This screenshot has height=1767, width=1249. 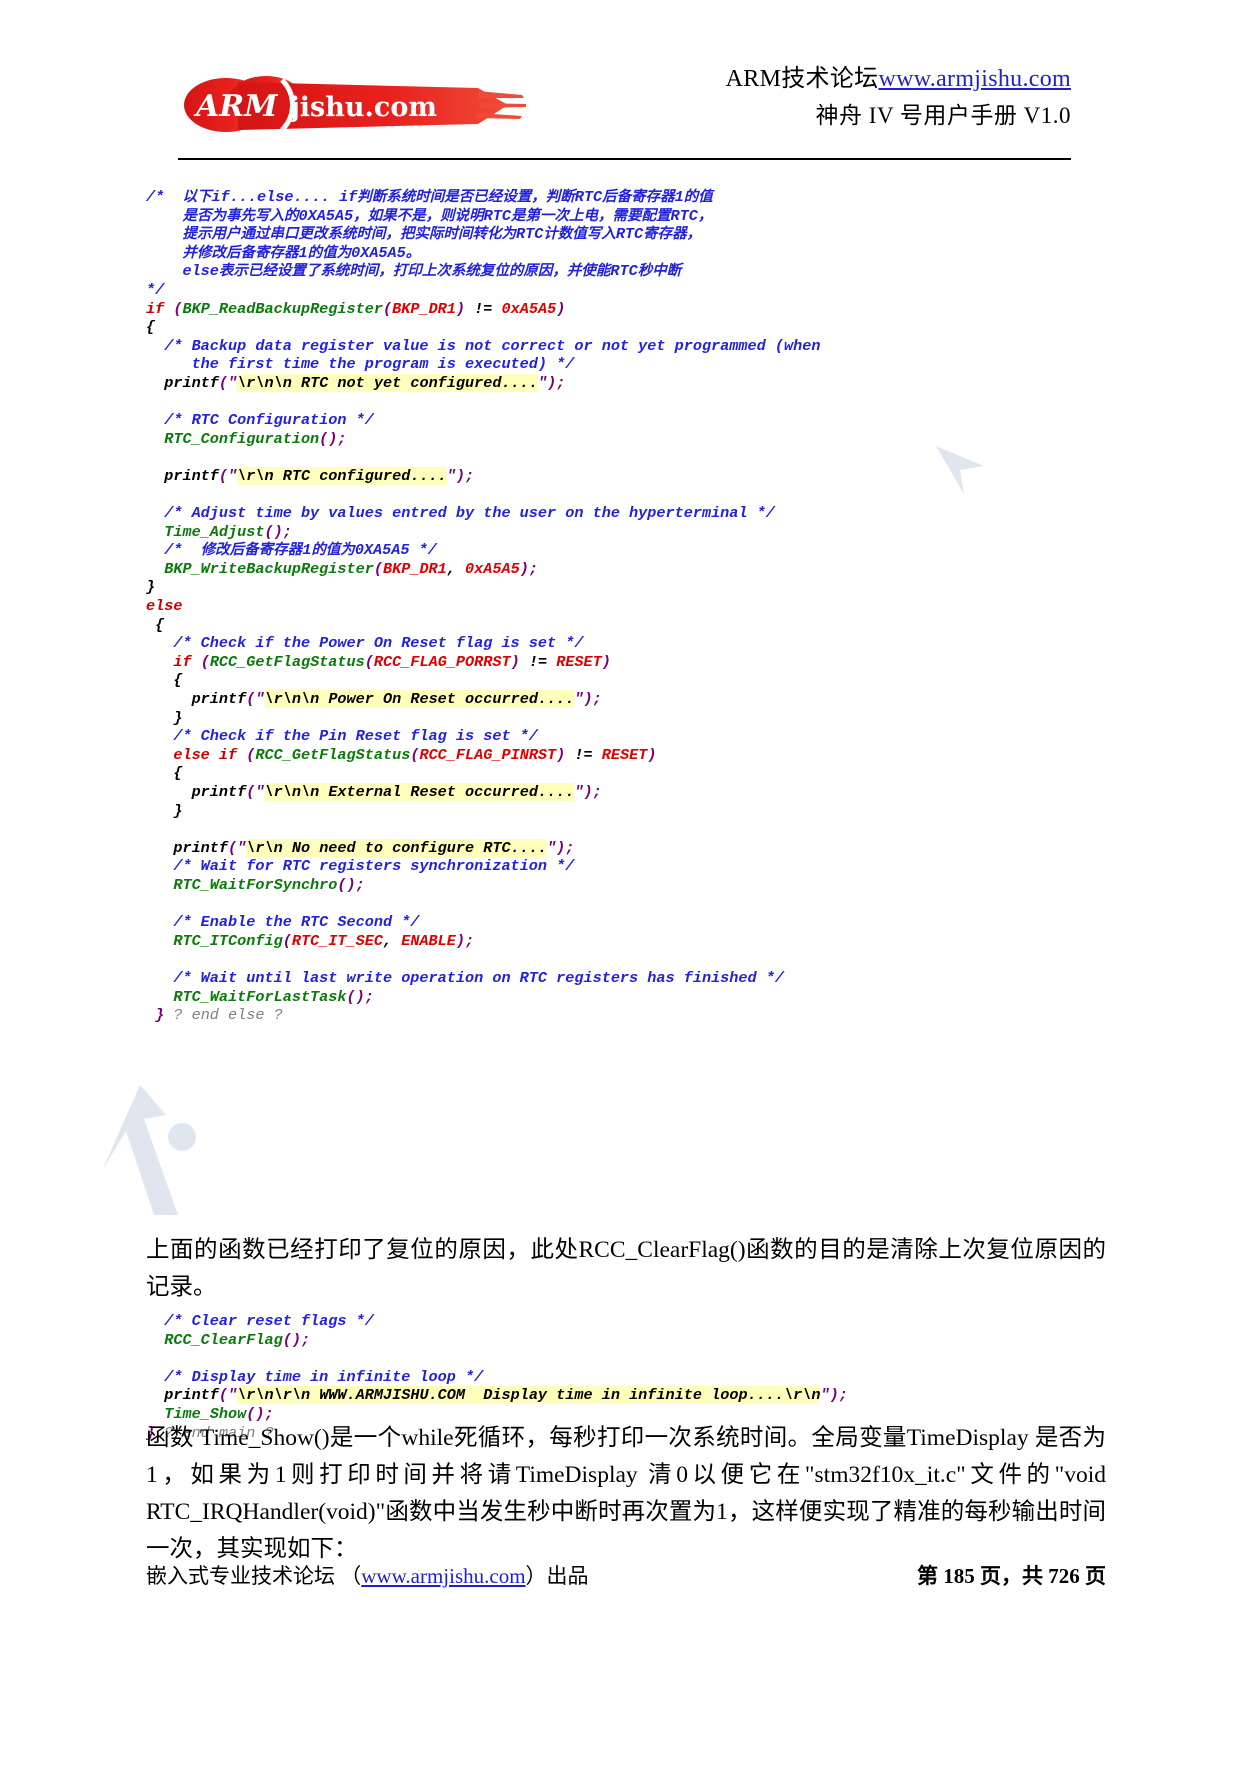 I want to click on code-token: RCC_ClearFlag, so click(x=214, y=1339).